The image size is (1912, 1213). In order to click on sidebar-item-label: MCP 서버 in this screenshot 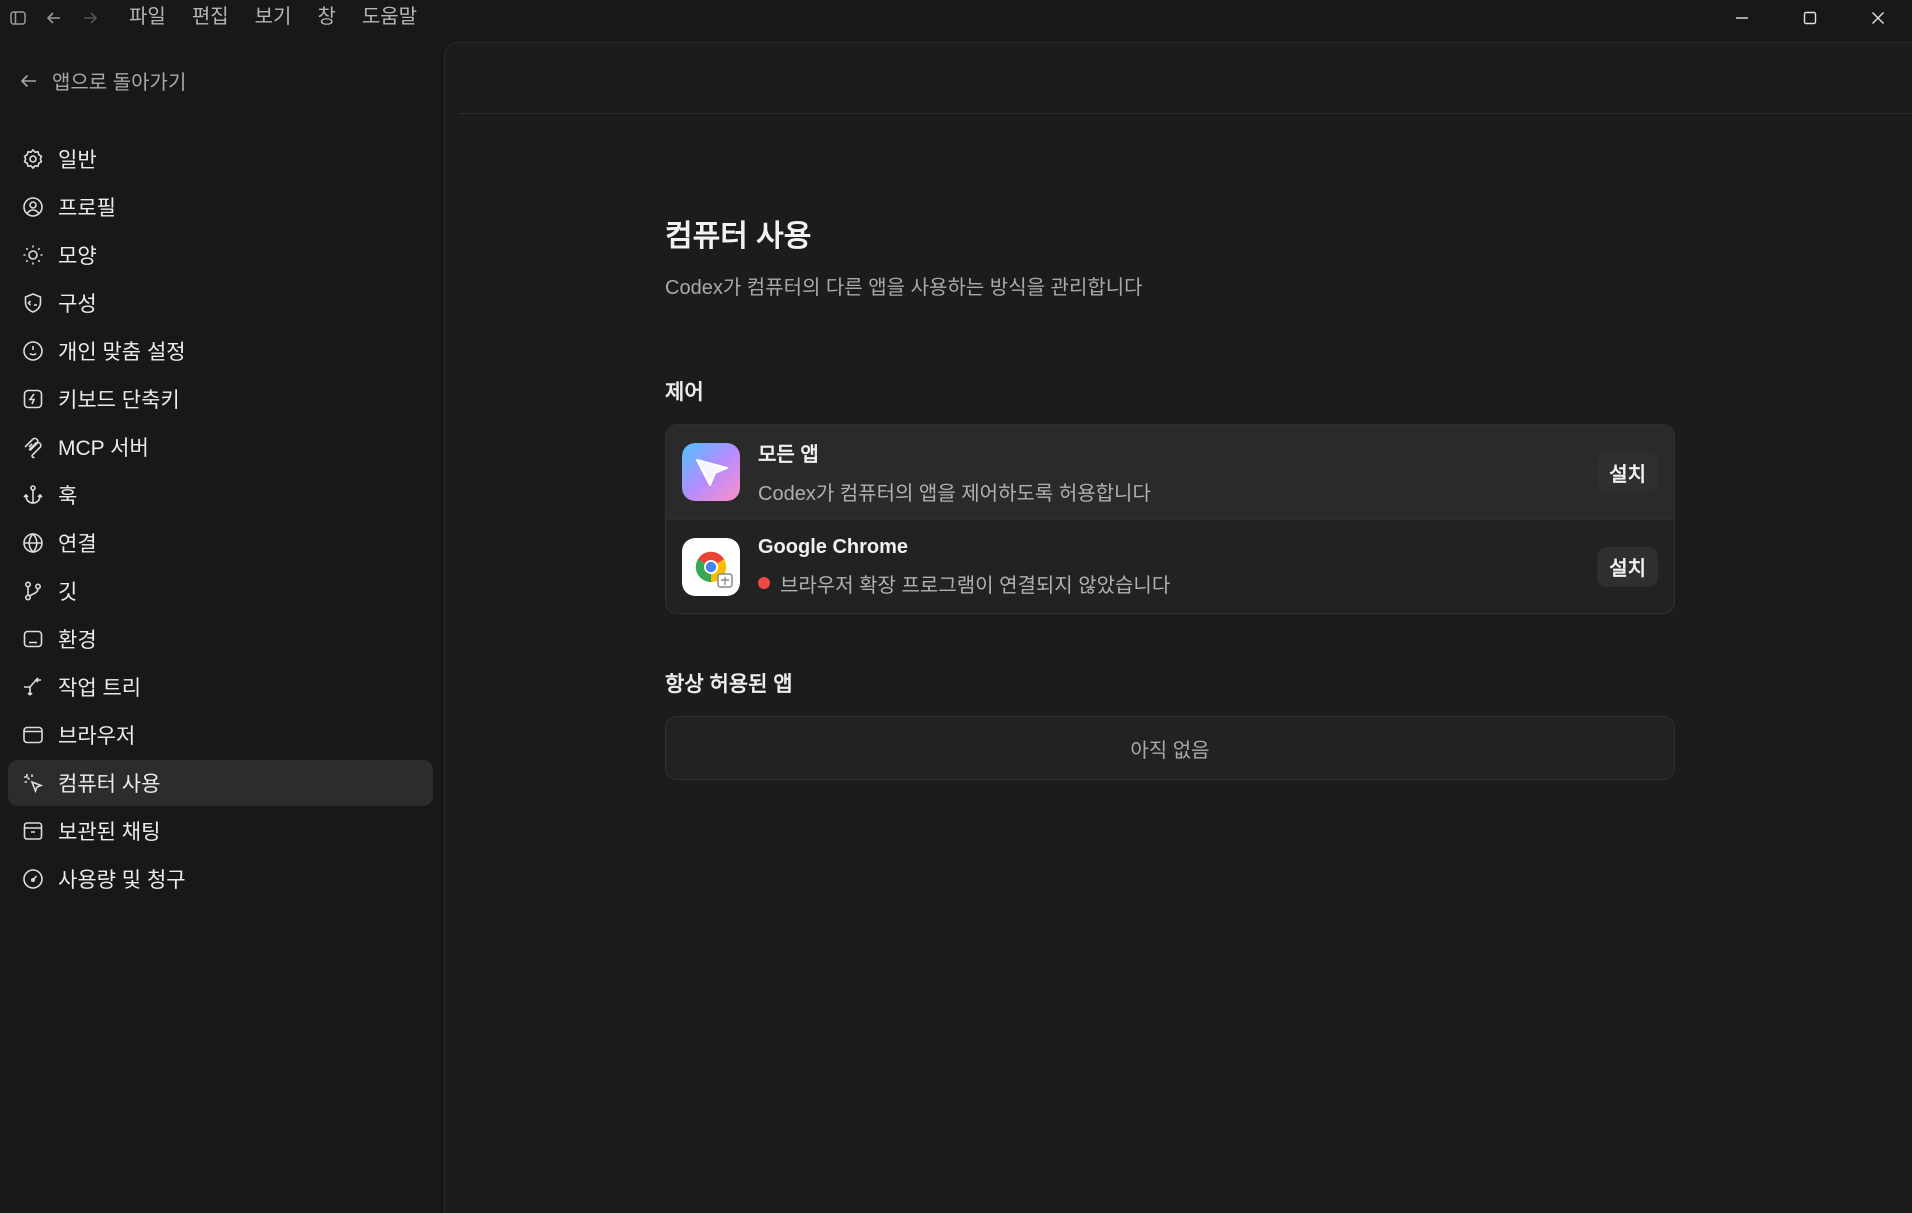, I will do `click(103, 448)`.